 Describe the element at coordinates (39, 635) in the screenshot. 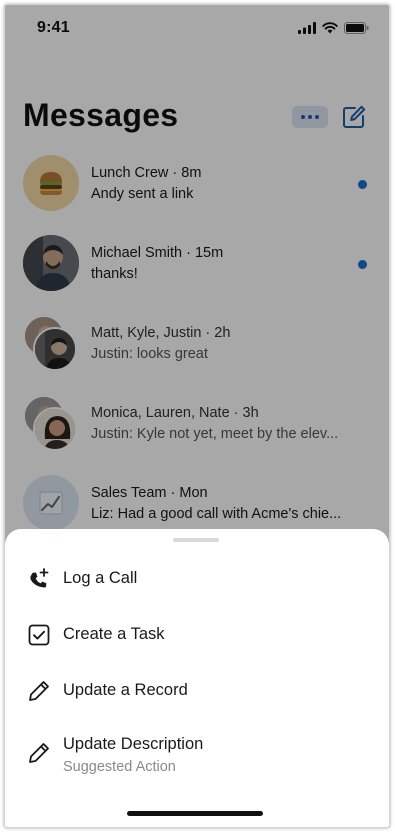

I see `checkbox-icon` at that location.